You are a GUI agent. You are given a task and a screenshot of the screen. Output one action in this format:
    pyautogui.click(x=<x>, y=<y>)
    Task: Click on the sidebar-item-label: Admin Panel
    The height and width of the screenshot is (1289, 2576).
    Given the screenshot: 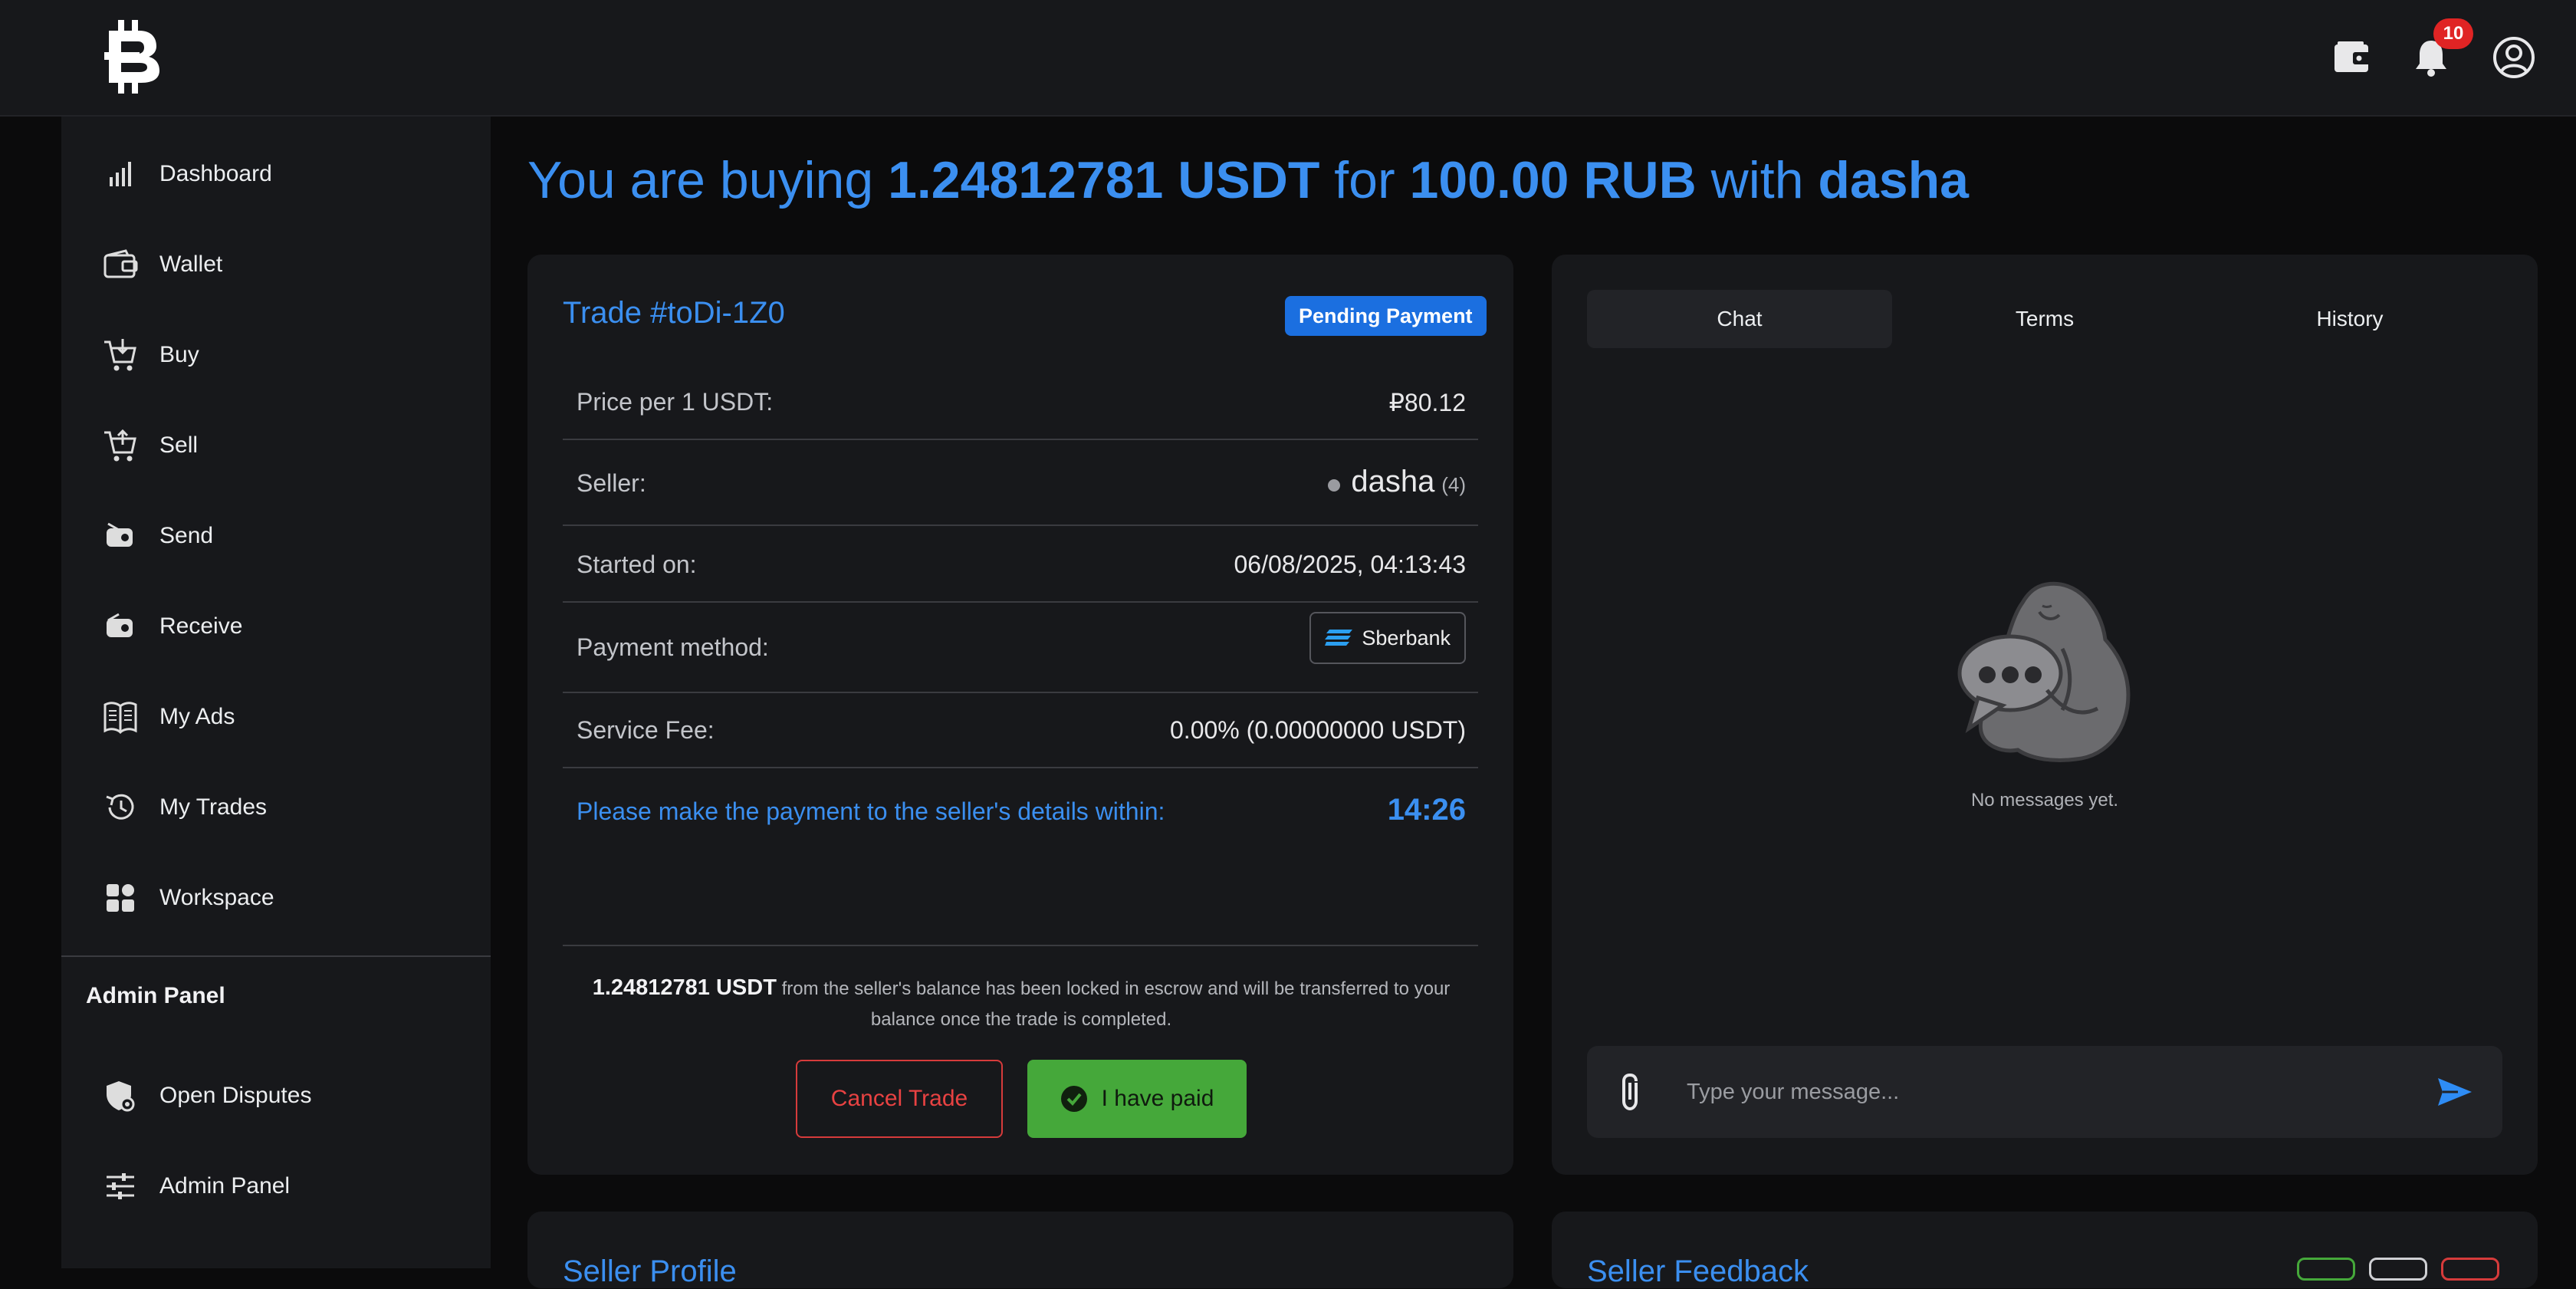 What is the action you would take?
    pyautogui.click(x=225, y=1186)
    